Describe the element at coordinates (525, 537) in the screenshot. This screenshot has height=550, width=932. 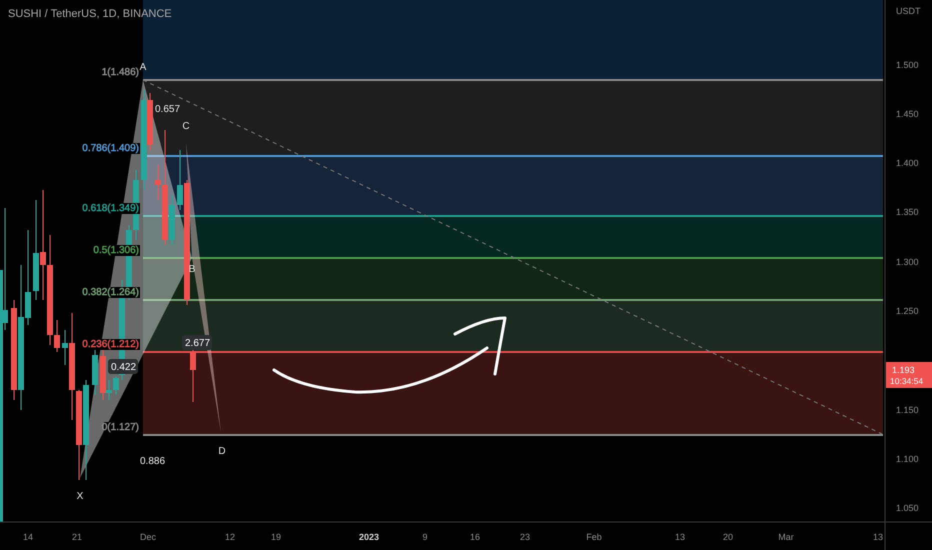
I see `time-axis-label: 23` at that location.